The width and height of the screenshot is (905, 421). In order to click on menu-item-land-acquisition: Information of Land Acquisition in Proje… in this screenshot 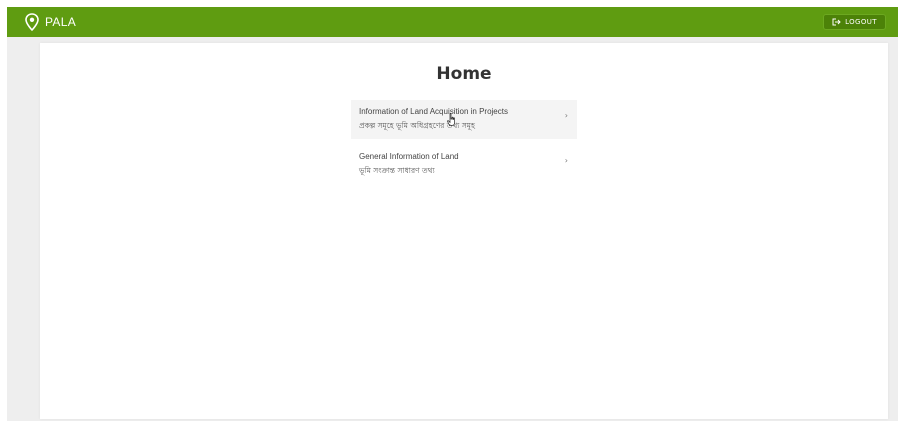, I will do `click(464, 119)`.